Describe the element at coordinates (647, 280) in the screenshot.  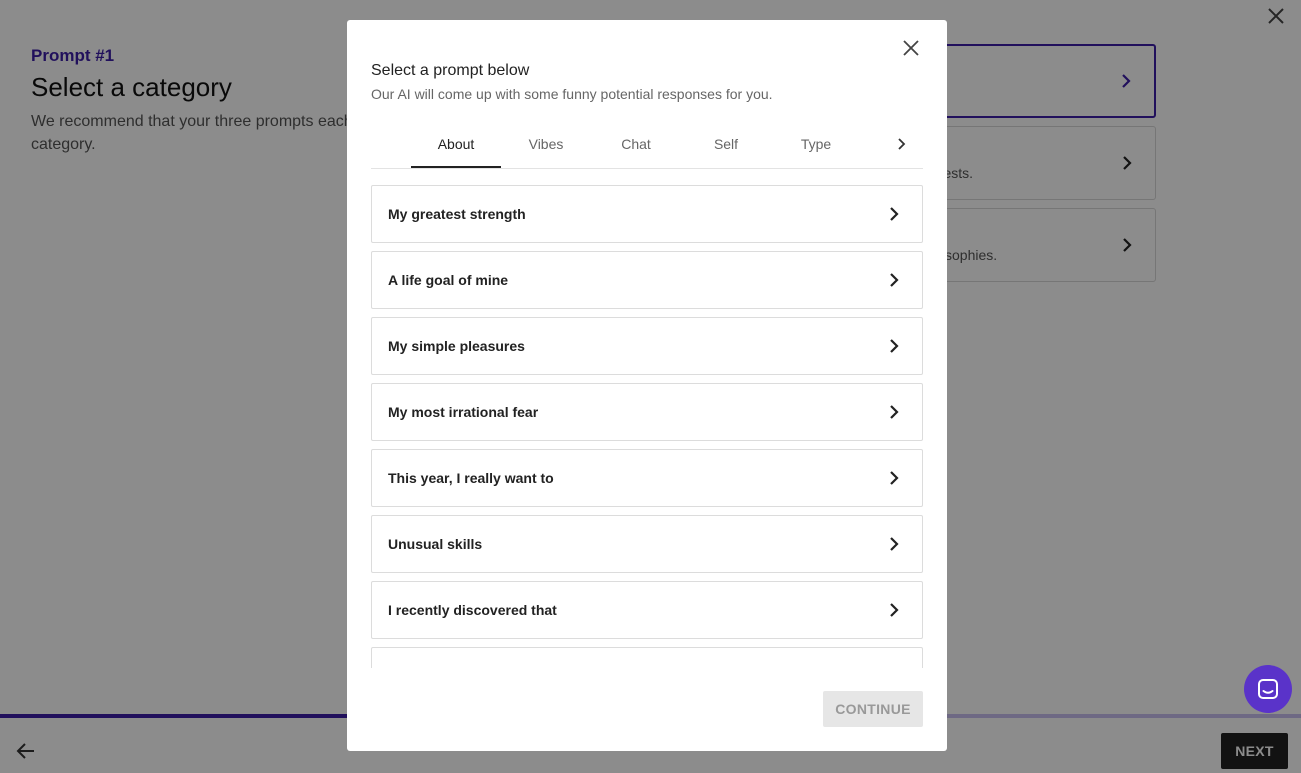
I see `list-item: A life goal of mine` at that location.